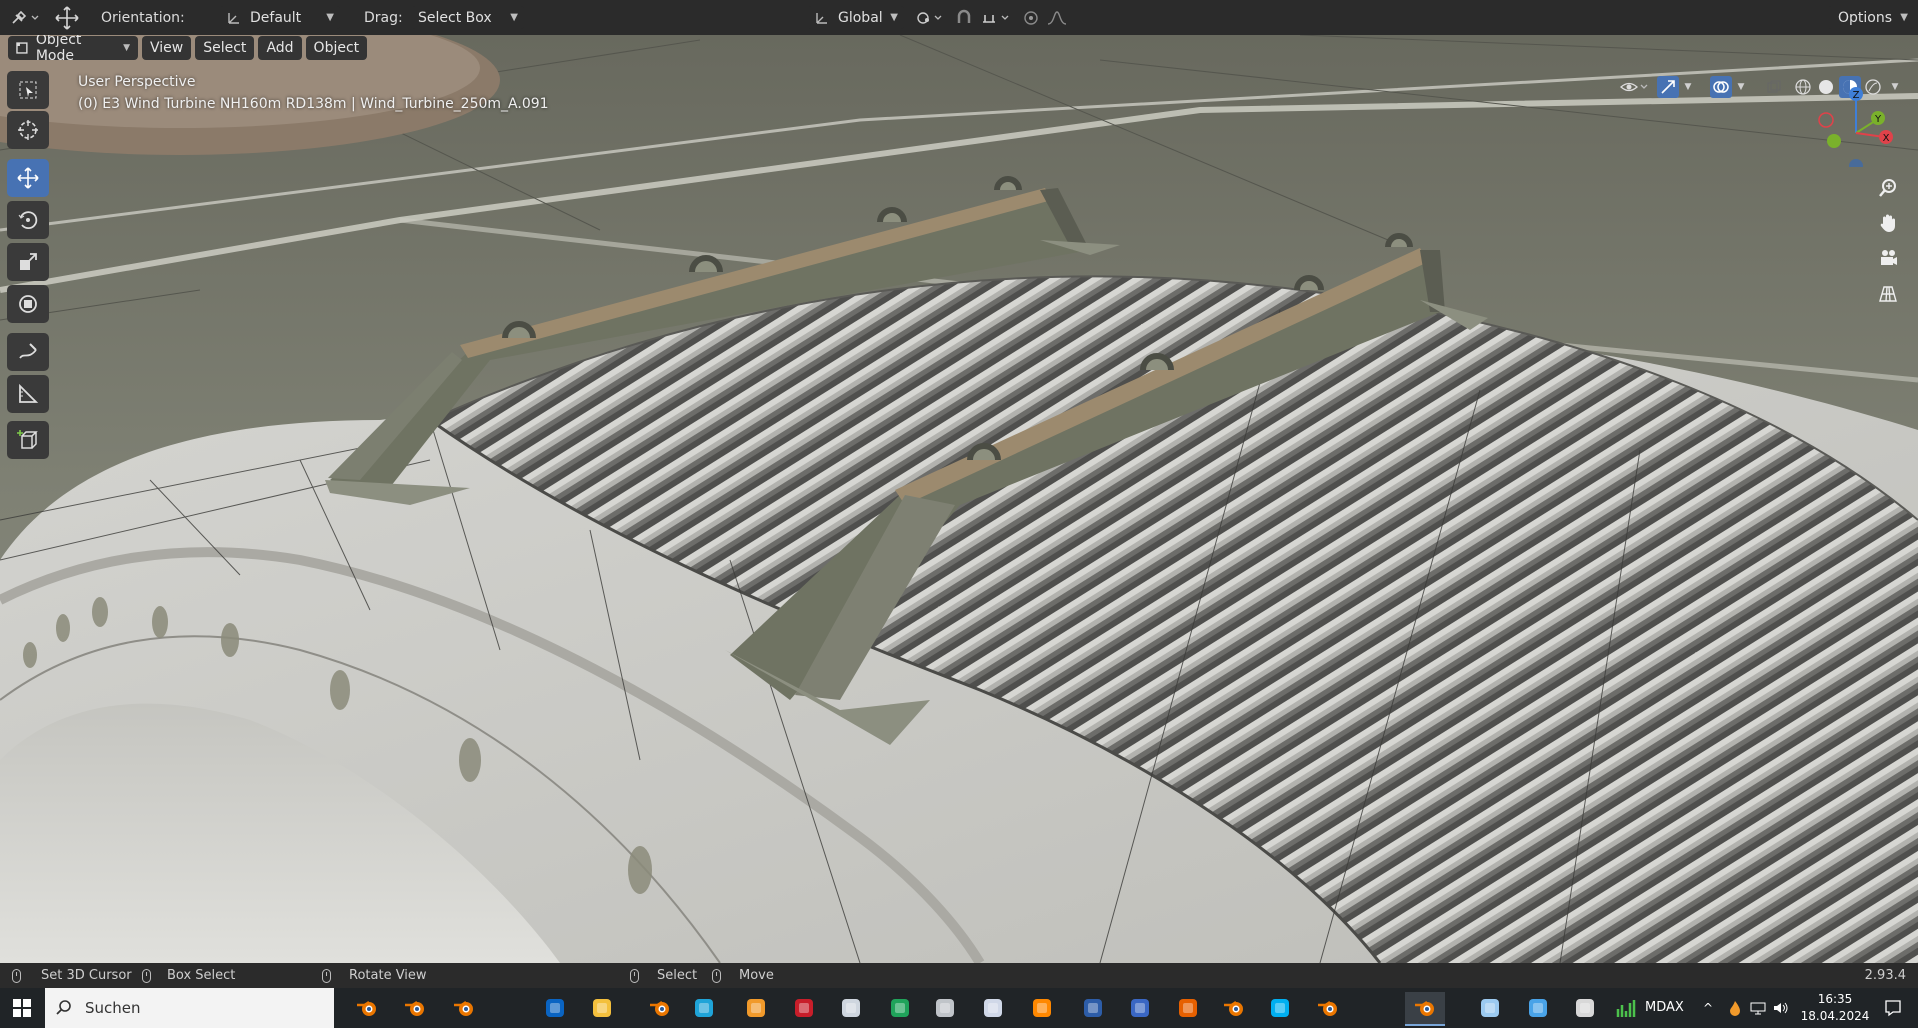 The width and height of the screenshot is (1918, 1028). I want to click on wireframe-shading-icon, so click(1803, 87).